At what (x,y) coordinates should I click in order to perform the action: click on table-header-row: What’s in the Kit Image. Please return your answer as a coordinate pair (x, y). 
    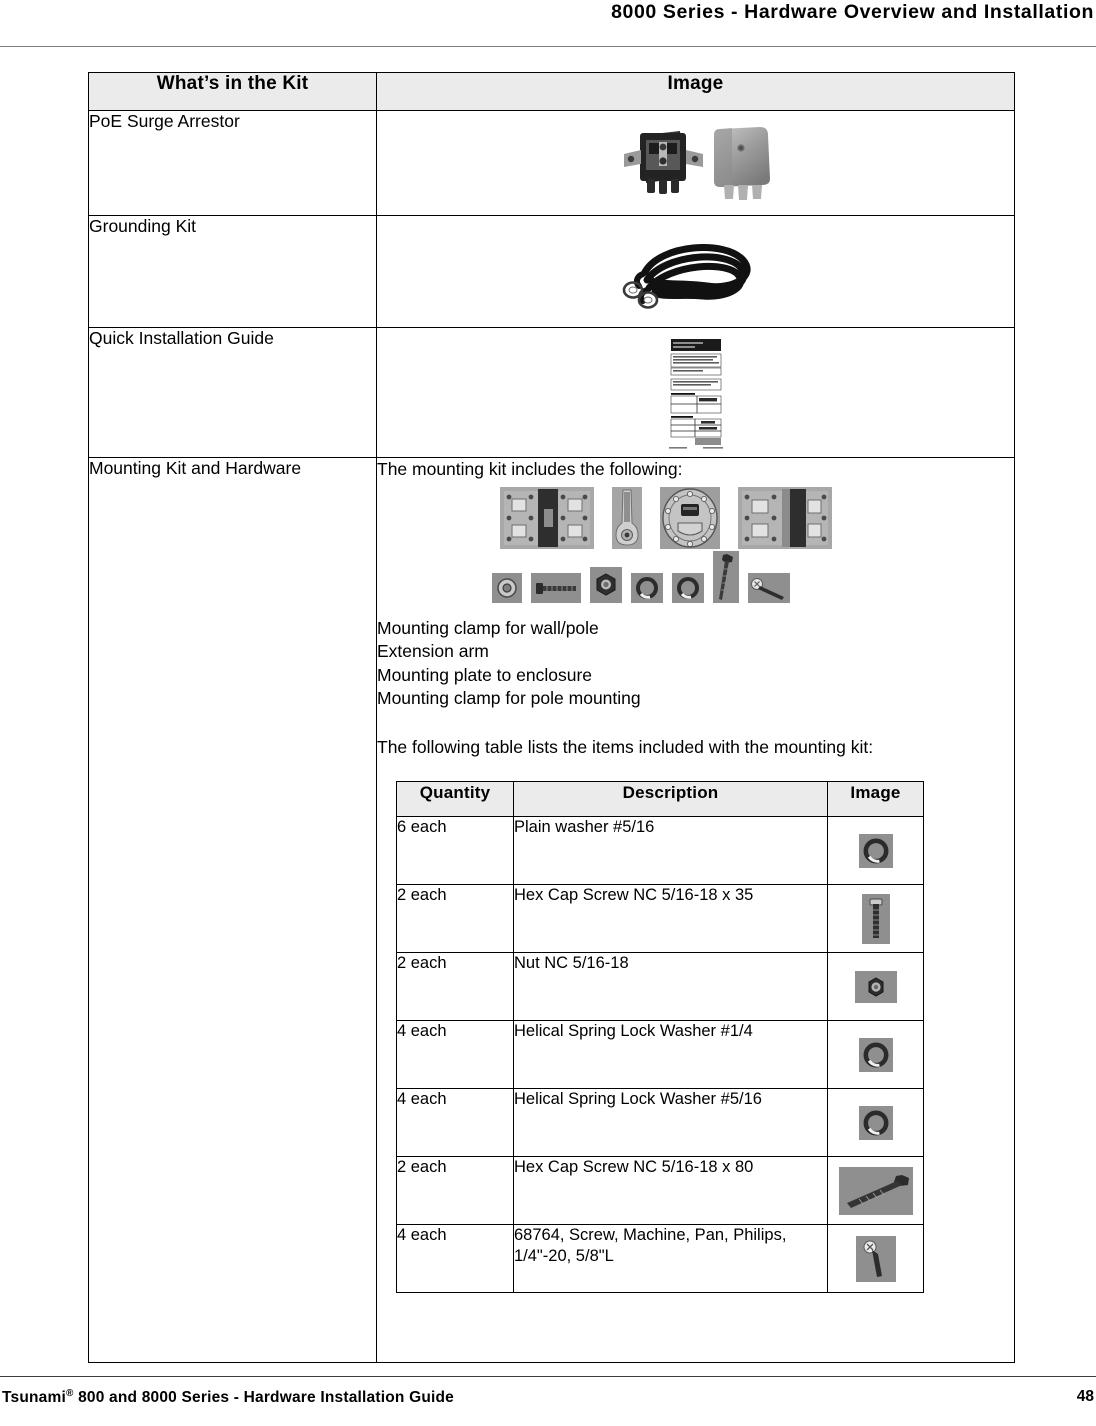
    Looking at the image, I should click on (551, 91).